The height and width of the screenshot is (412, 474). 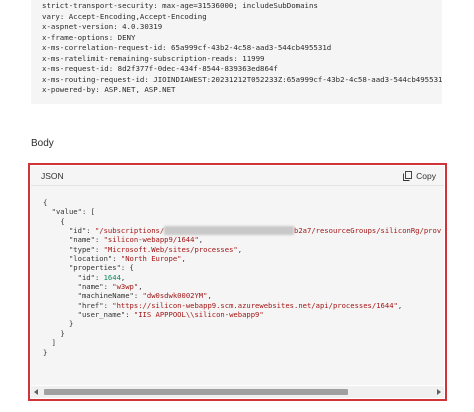 What do you see at coordinates (151, 259) in the screenshot?
I see `json-string-value: "North Europe"` at bounding box center [151, 259].